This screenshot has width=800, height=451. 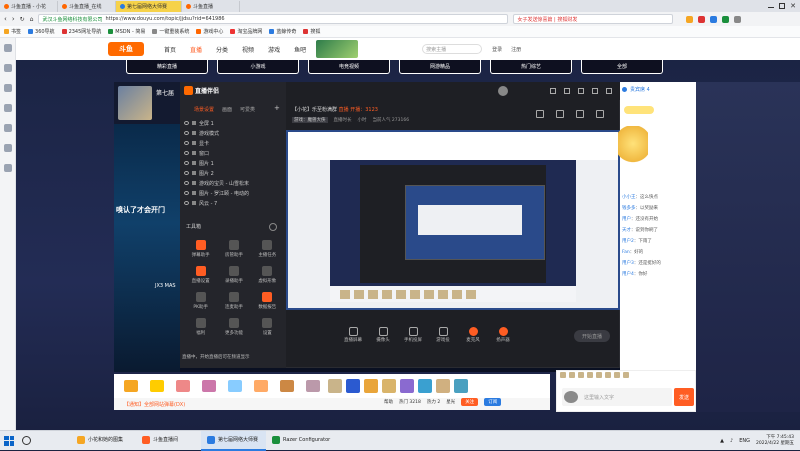 I want to click on room-category: 游戏：魔兽大侠, so click(x=310, y=120).